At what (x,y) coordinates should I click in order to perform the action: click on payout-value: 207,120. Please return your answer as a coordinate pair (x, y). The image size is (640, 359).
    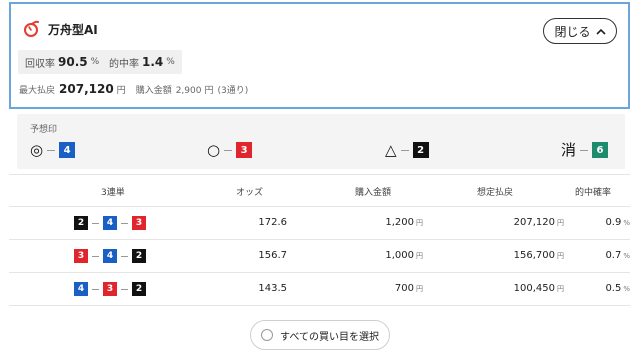
    Looking at the image, I should click on (534, 222).